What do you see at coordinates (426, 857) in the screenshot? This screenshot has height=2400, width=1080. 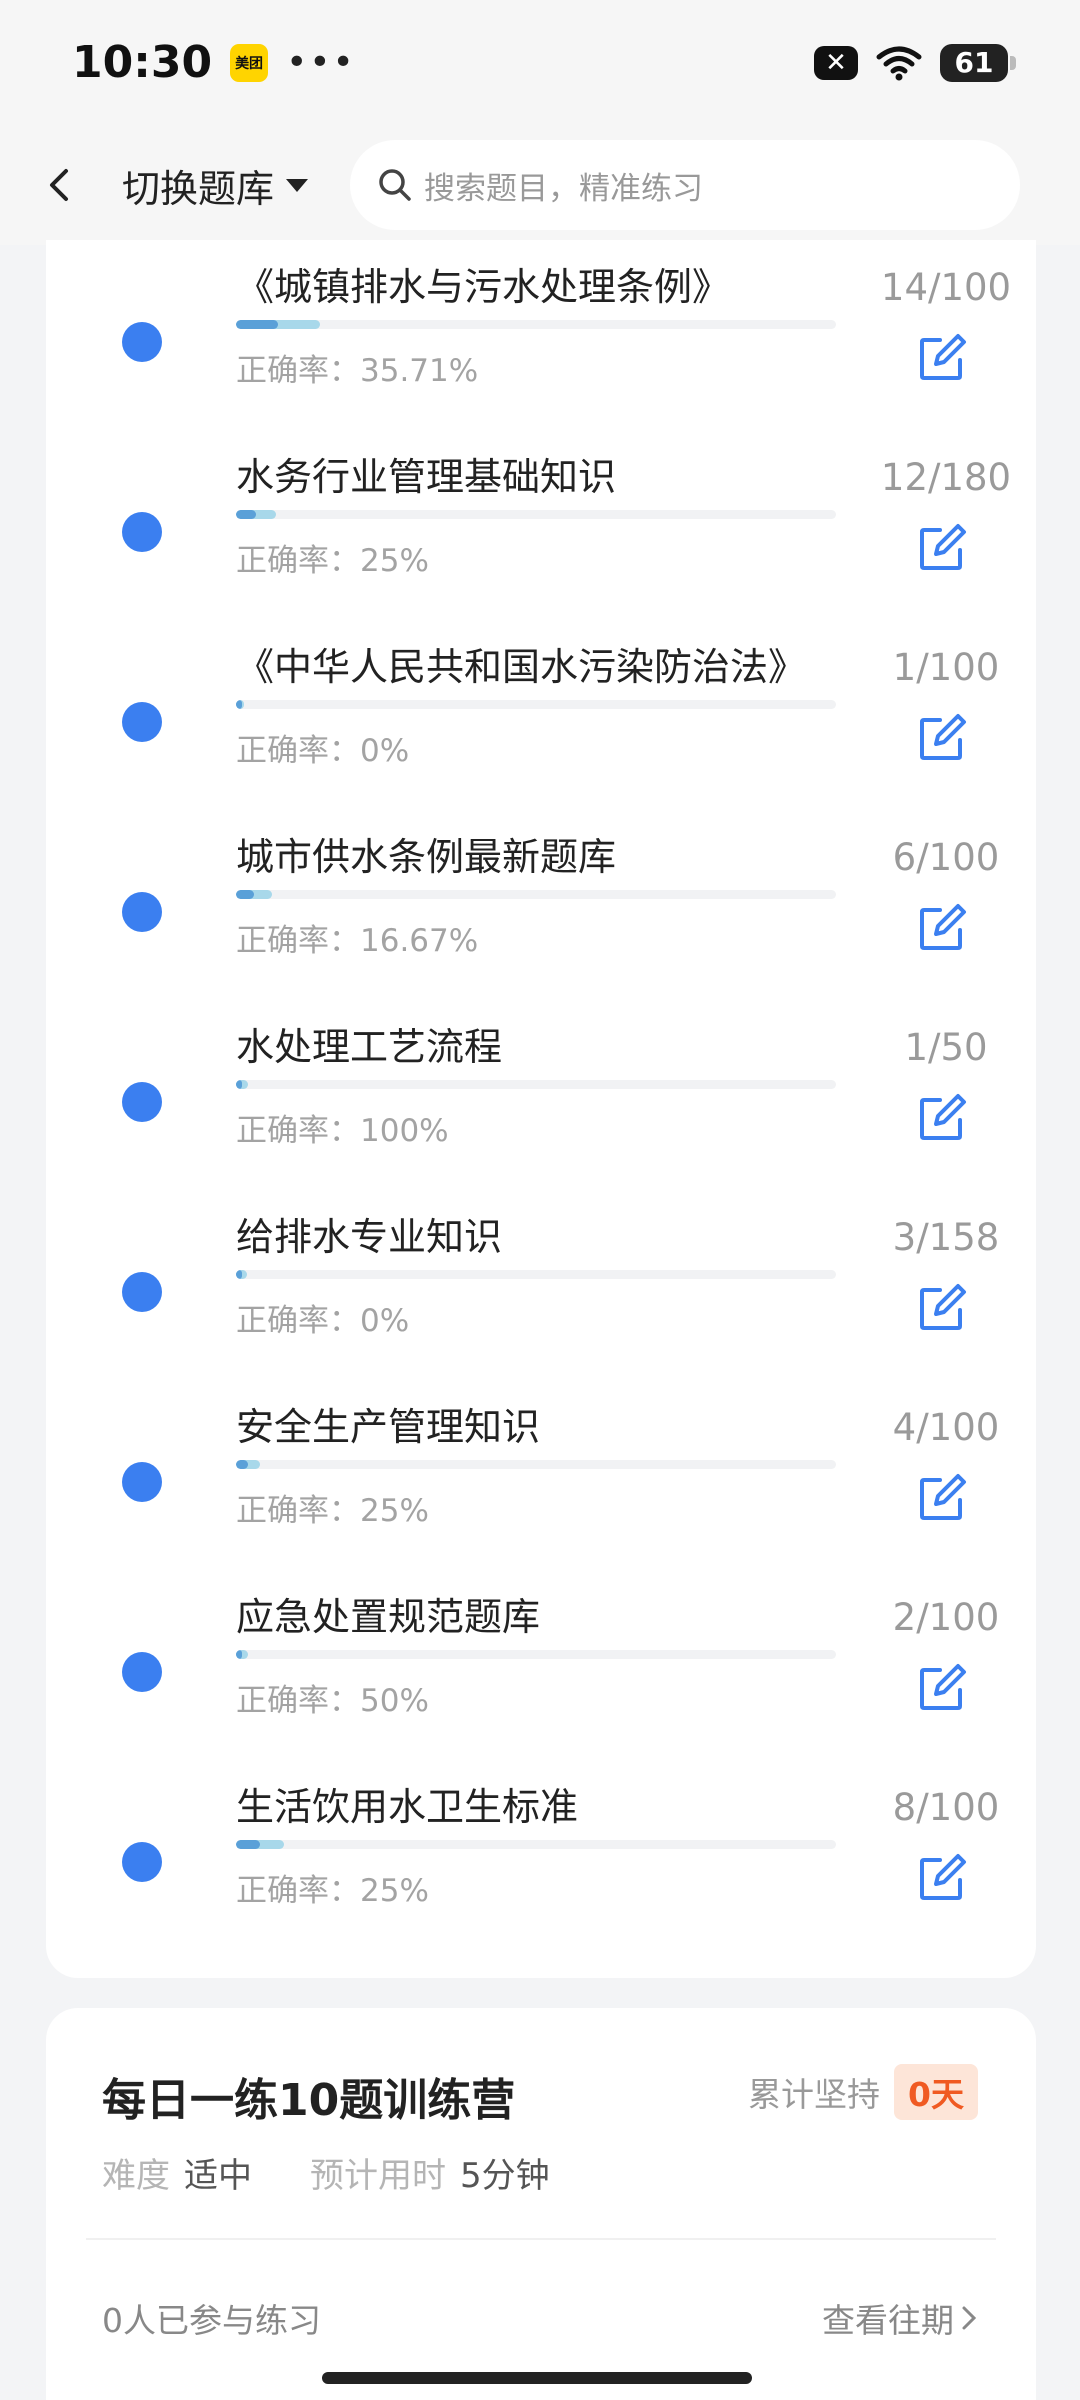 I see `item-title: 城市供水条例最新题库` at bounding box center [426, 857].